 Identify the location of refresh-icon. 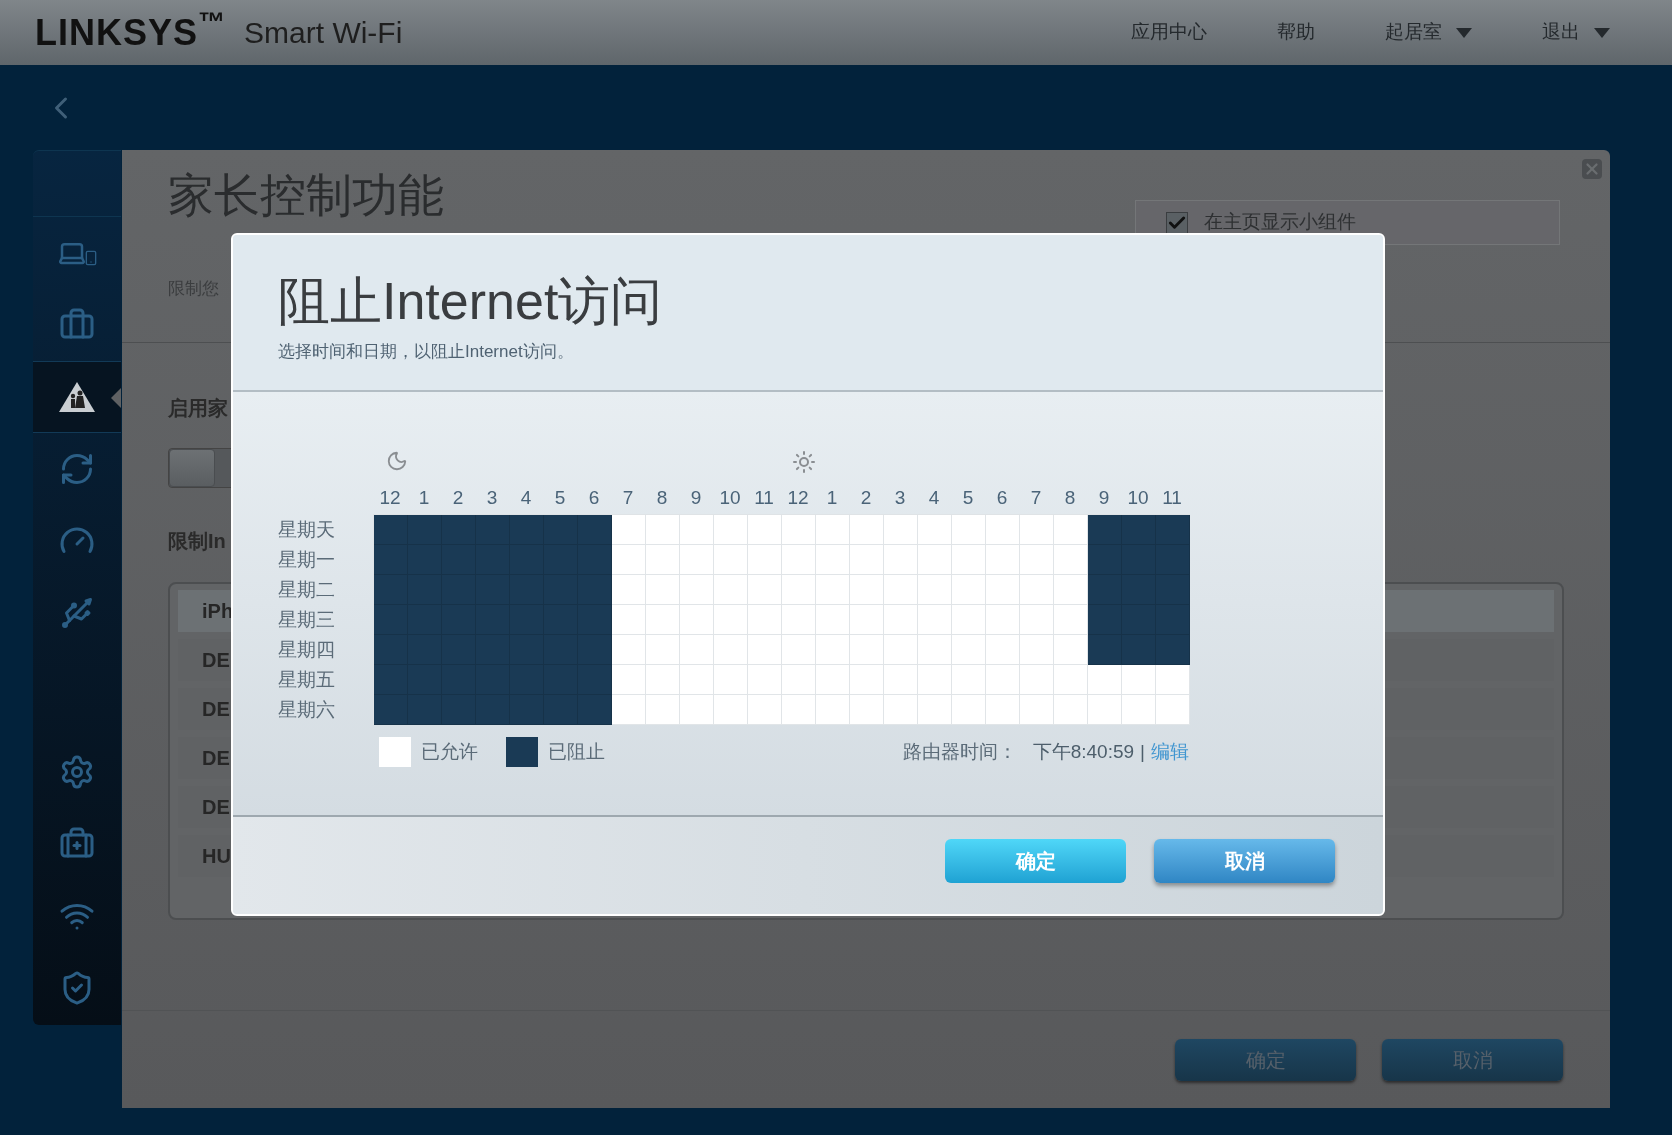
(77, 469).